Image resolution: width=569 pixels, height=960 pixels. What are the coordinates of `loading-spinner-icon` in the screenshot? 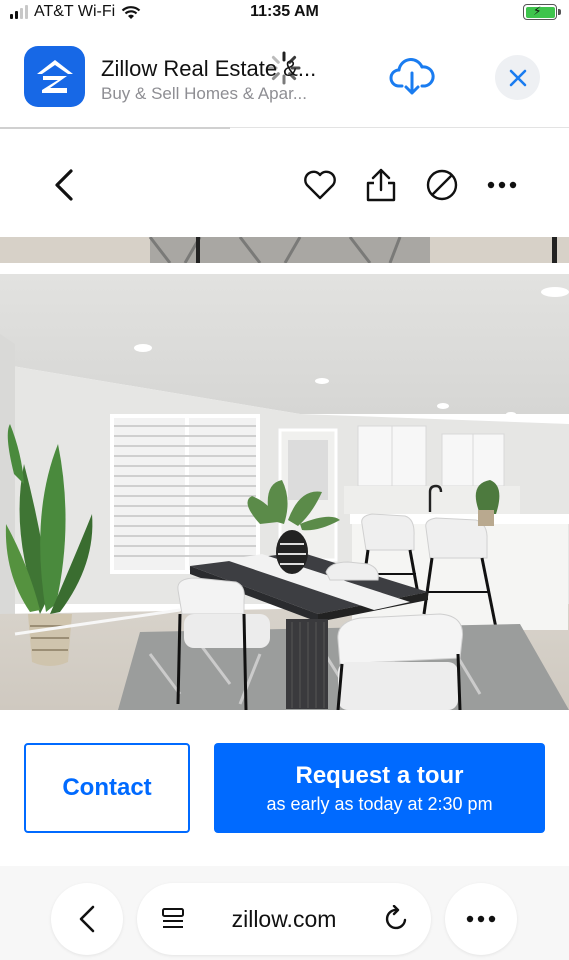 It's located at (284, 68).